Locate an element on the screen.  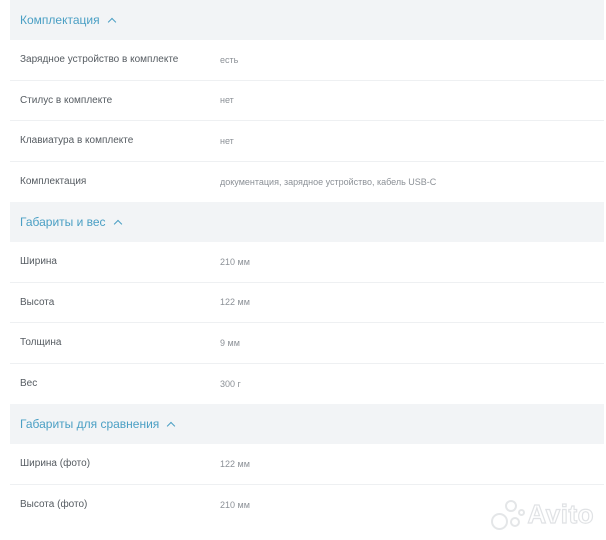
spec-row: Высота 122 мм is located at coordinates (307, 303).